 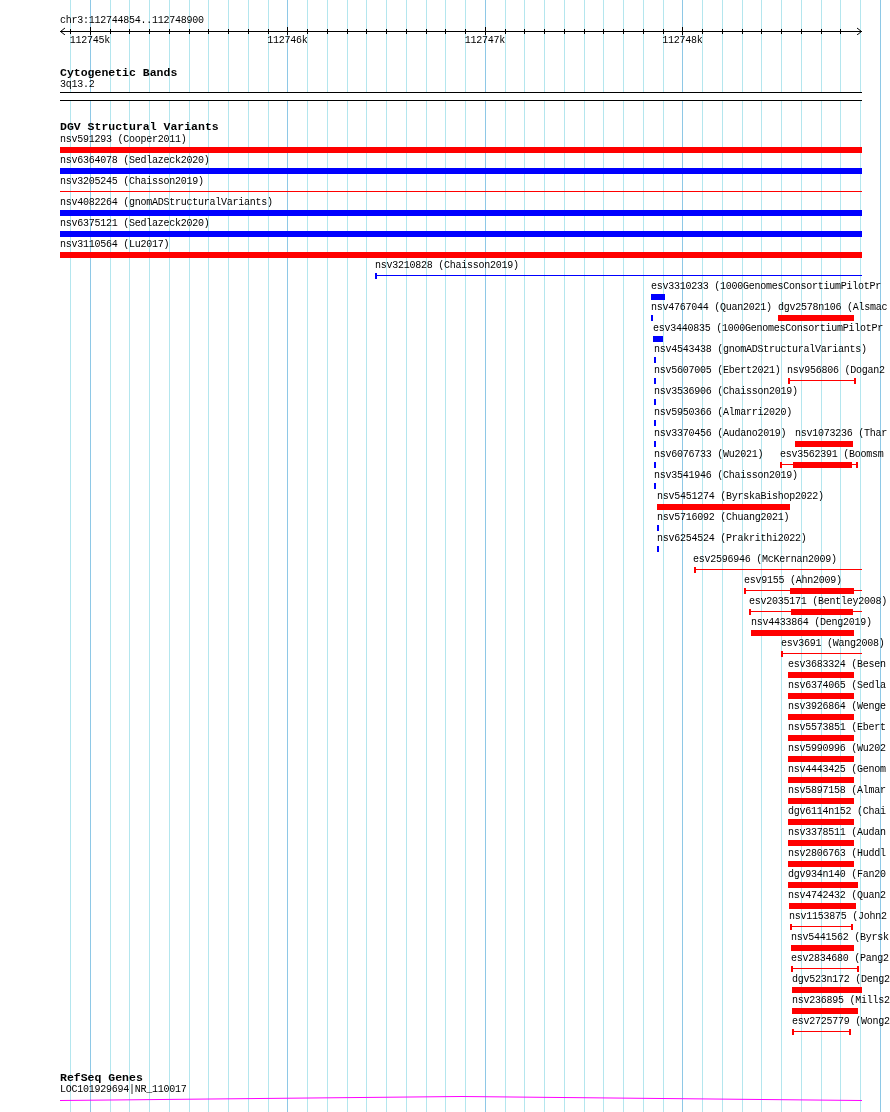 What do you see at coordinates (166, 203) in the screenshot?
I see `variant-label: nsv4082264 (gnomADStructuralVariants)` at bounding box center [166, 203].